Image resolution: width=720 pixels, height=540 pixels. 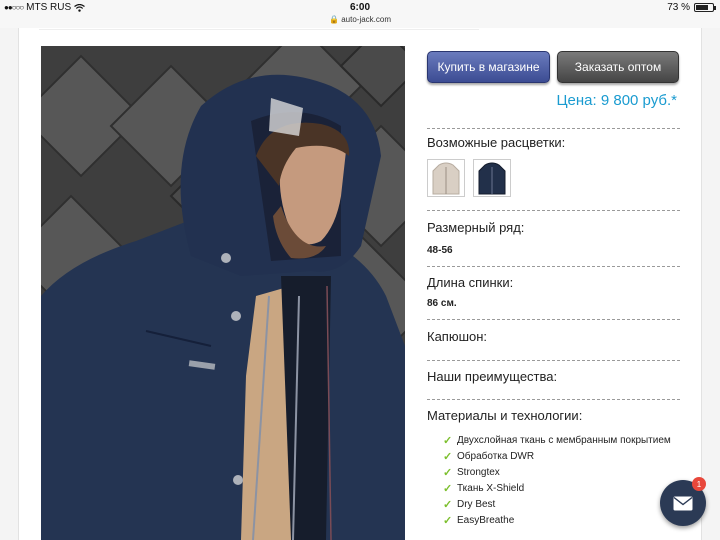 I want to click on feature-text: Strongtex, so click(x=478, y=472).